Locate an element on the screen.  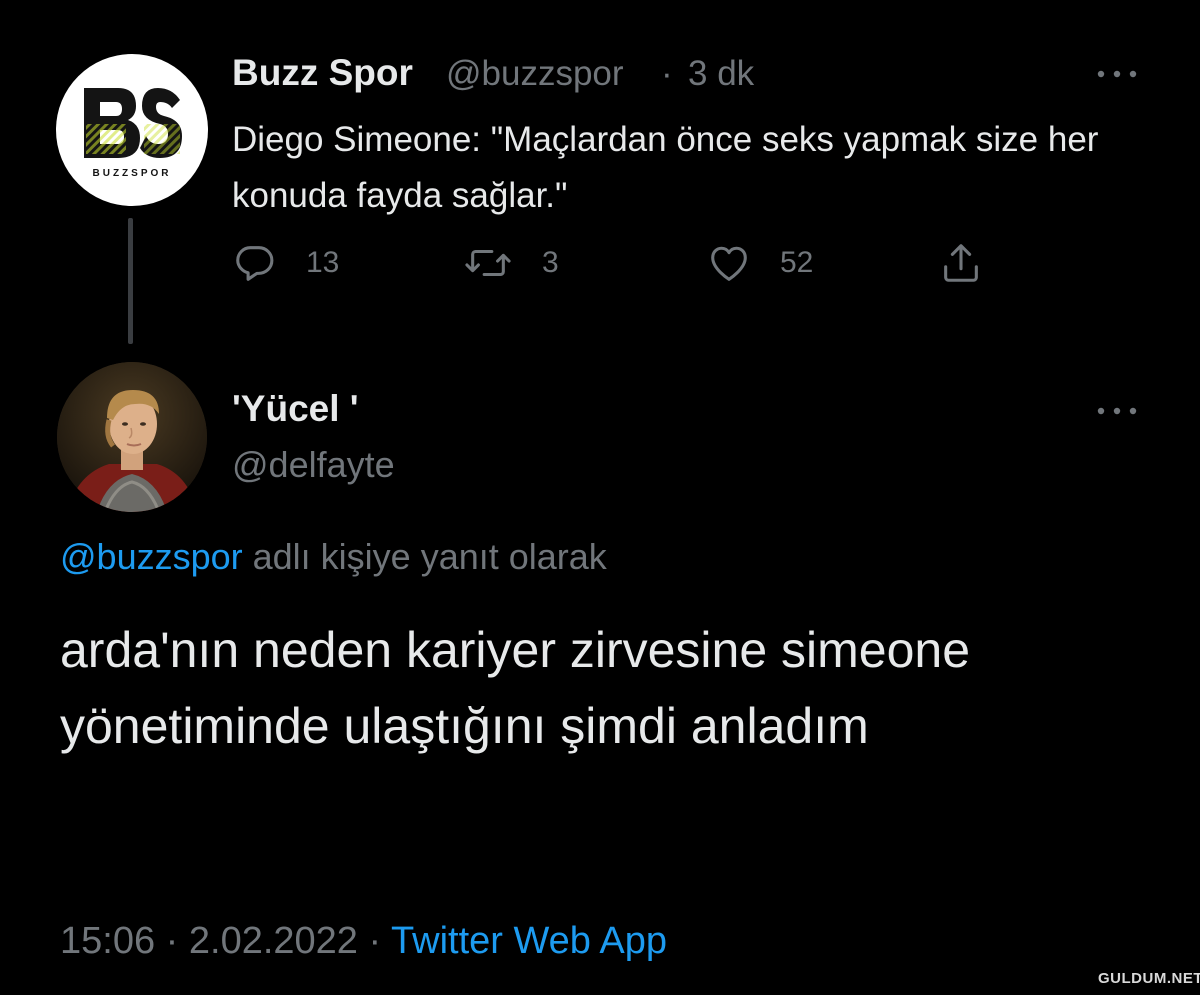
avatar-photo is located at coordinates (132, 437).